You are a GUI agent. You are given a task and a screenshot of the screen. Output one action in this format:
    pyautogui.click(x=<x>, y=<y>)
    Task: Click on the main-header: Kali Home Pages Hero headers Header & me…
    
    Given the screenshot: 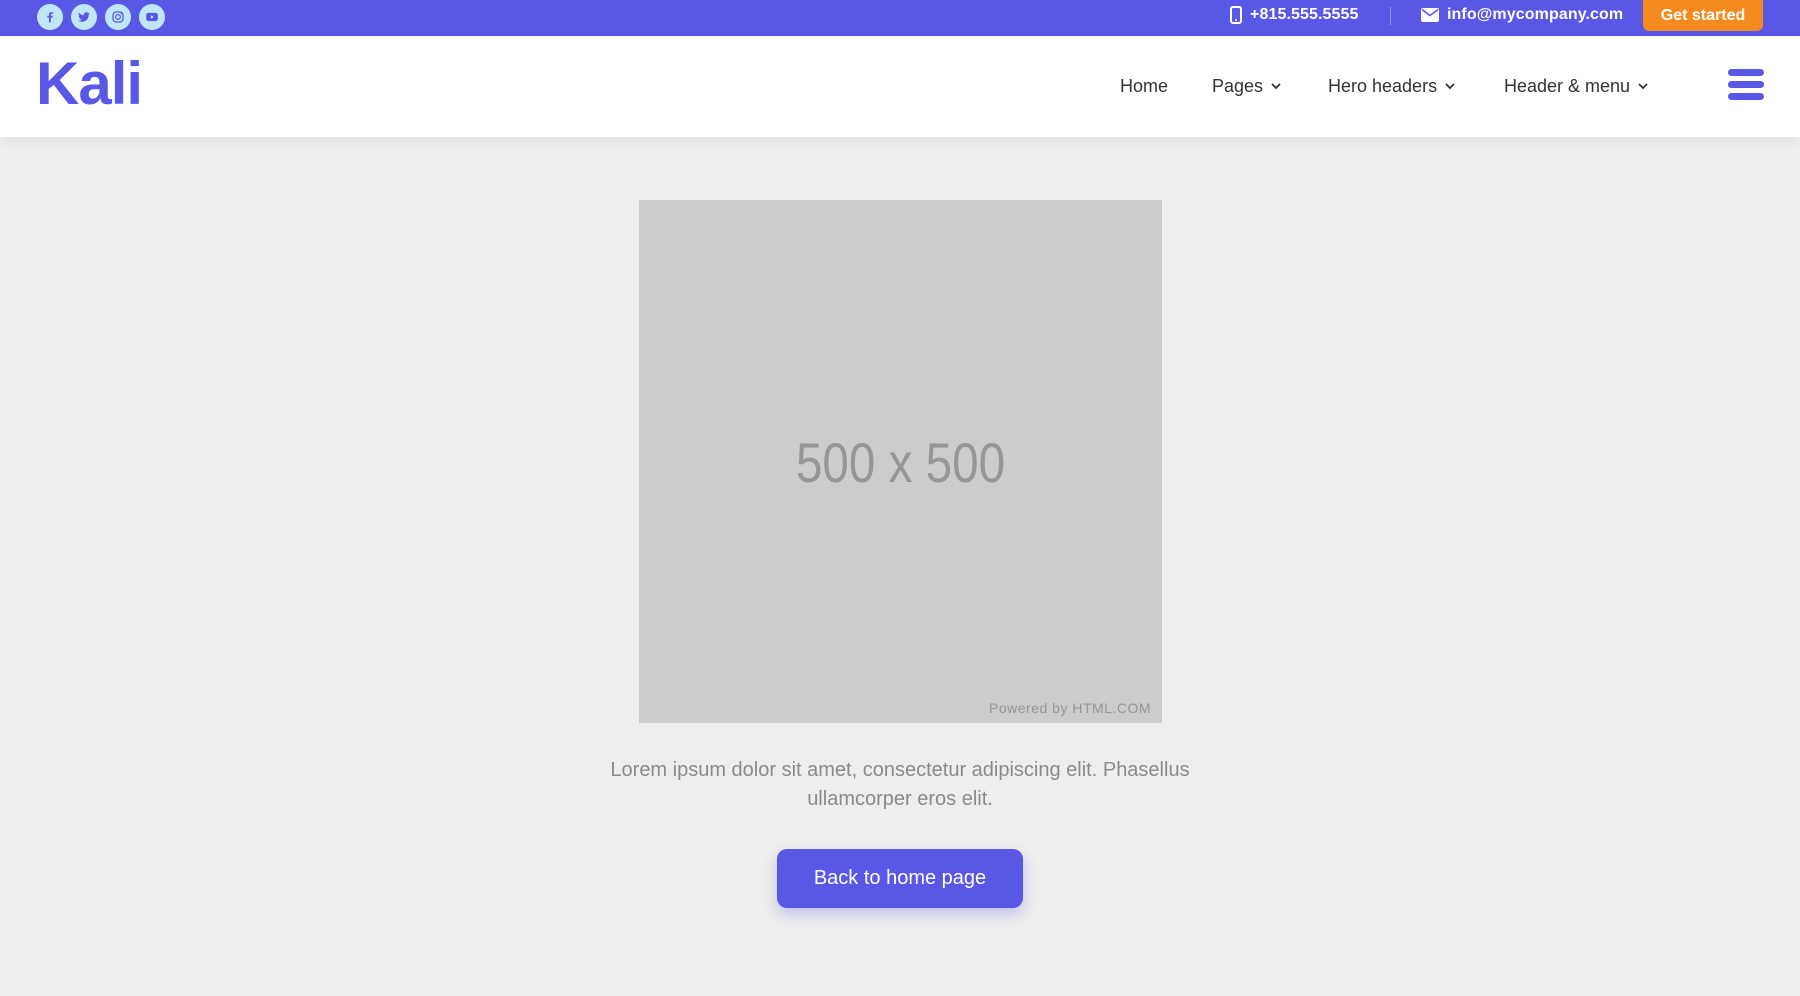 What is the action you would take?
    pyautogui.click(x=900, y=86)
    